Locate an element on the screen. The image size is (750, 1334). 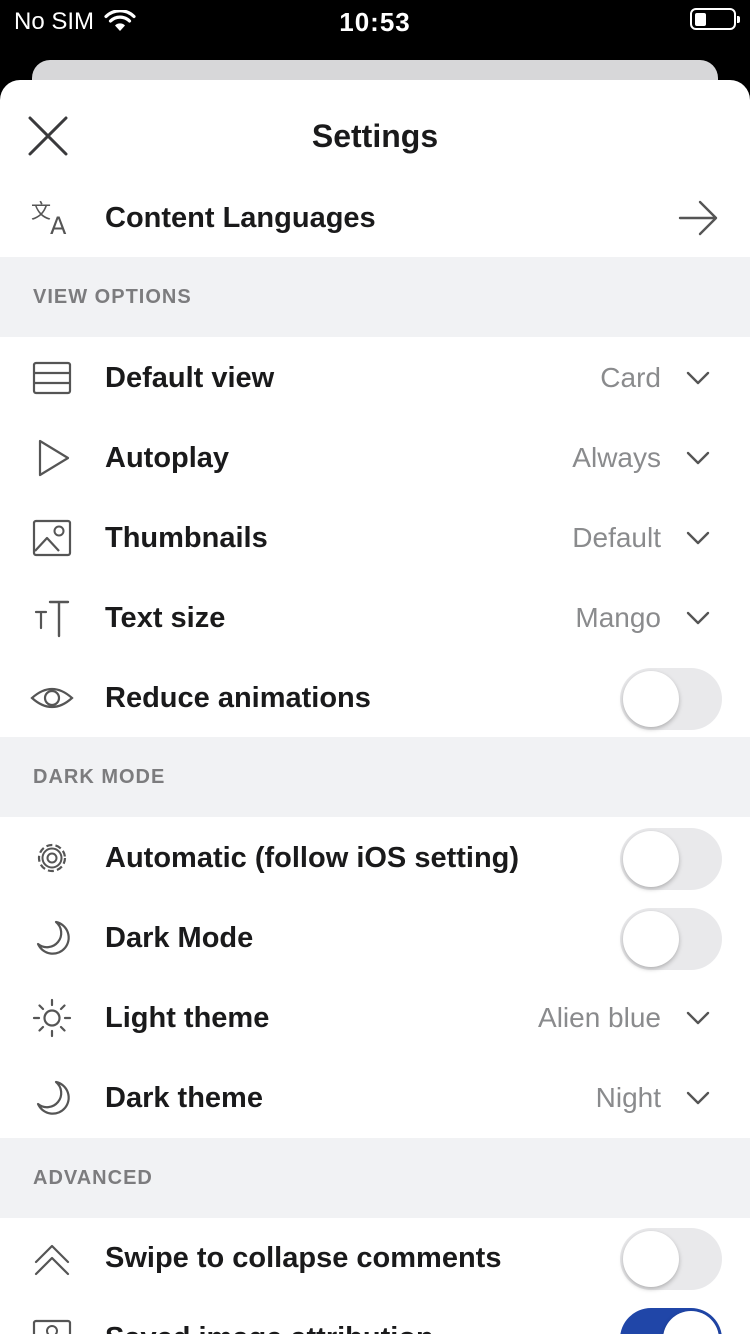
dark-mode-row: Dark Mode is located at coordinates (375, 938).